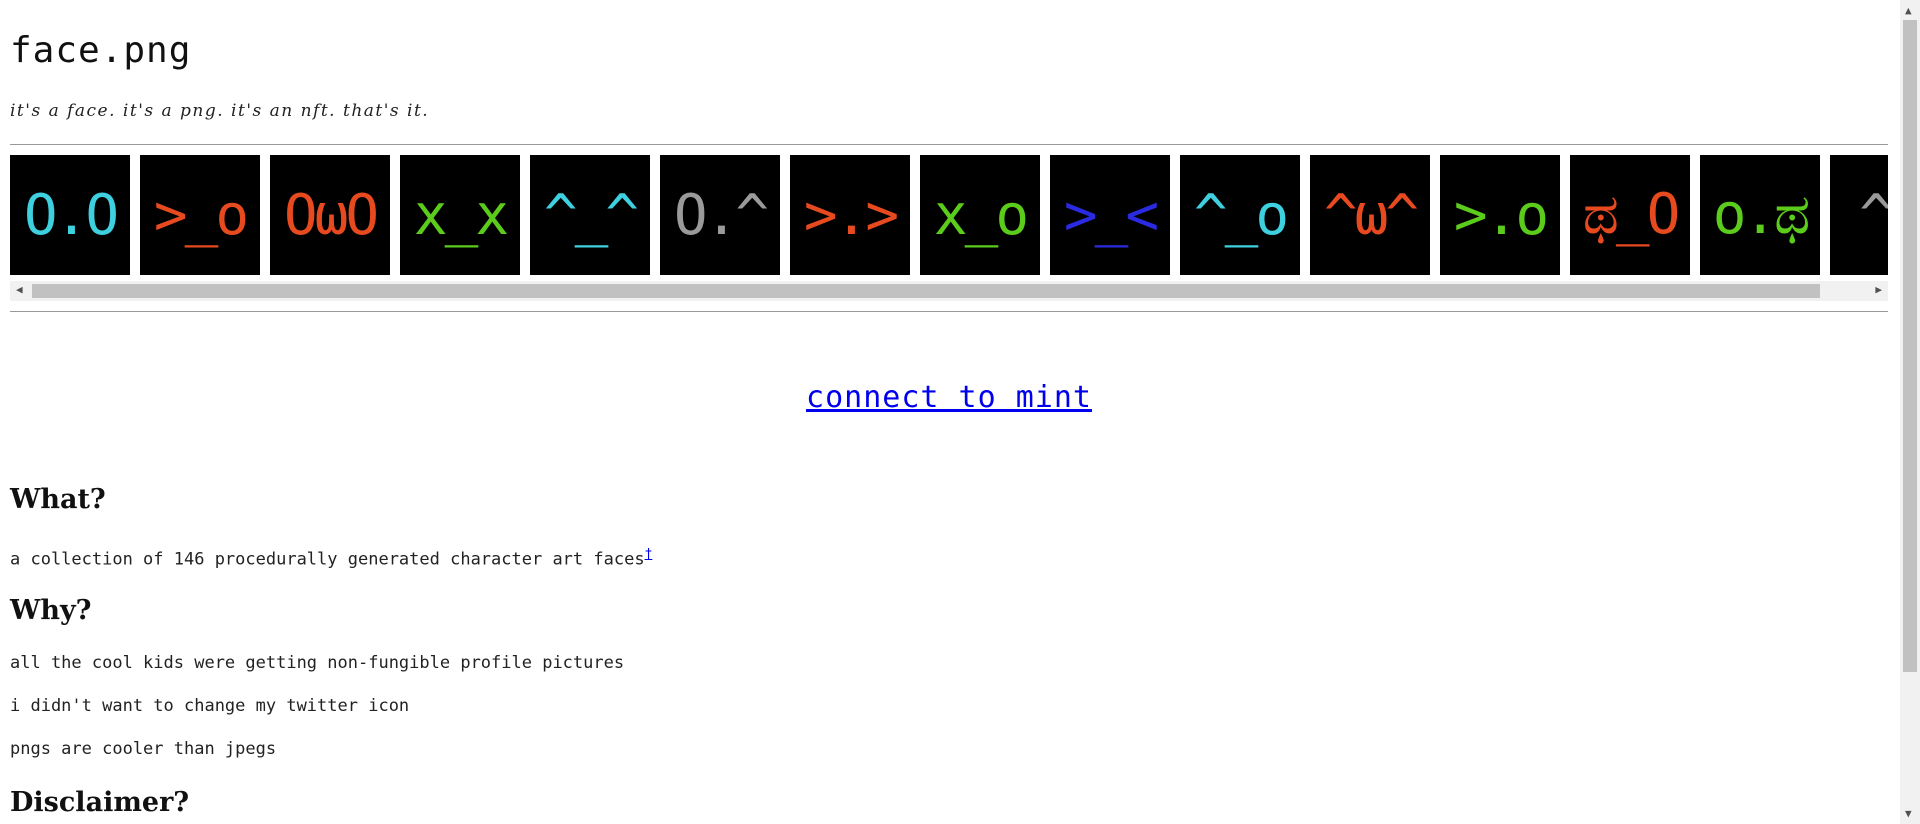  I want to click on why-line-2: i didn't want to change my twitter icon, so click(210, 706).